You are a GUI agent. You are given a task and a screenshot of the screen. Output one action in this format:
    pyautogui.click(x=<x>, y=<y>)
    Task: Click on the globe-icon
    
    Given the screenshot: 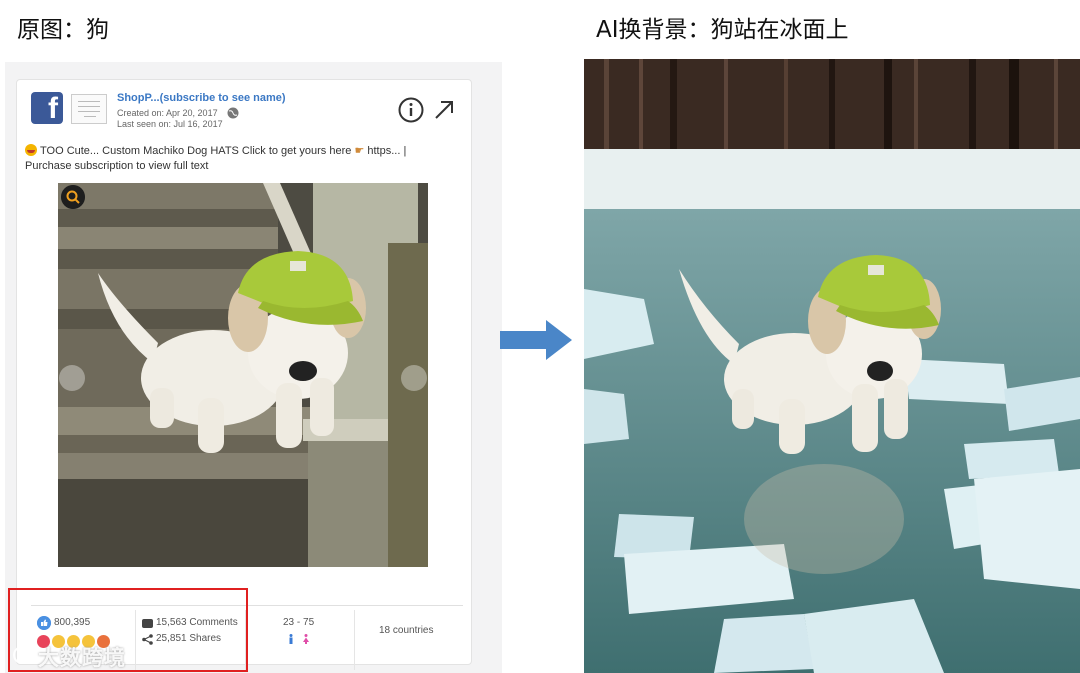 What is the action you would take?
    pyautogui.click(x=233, y=113)
    